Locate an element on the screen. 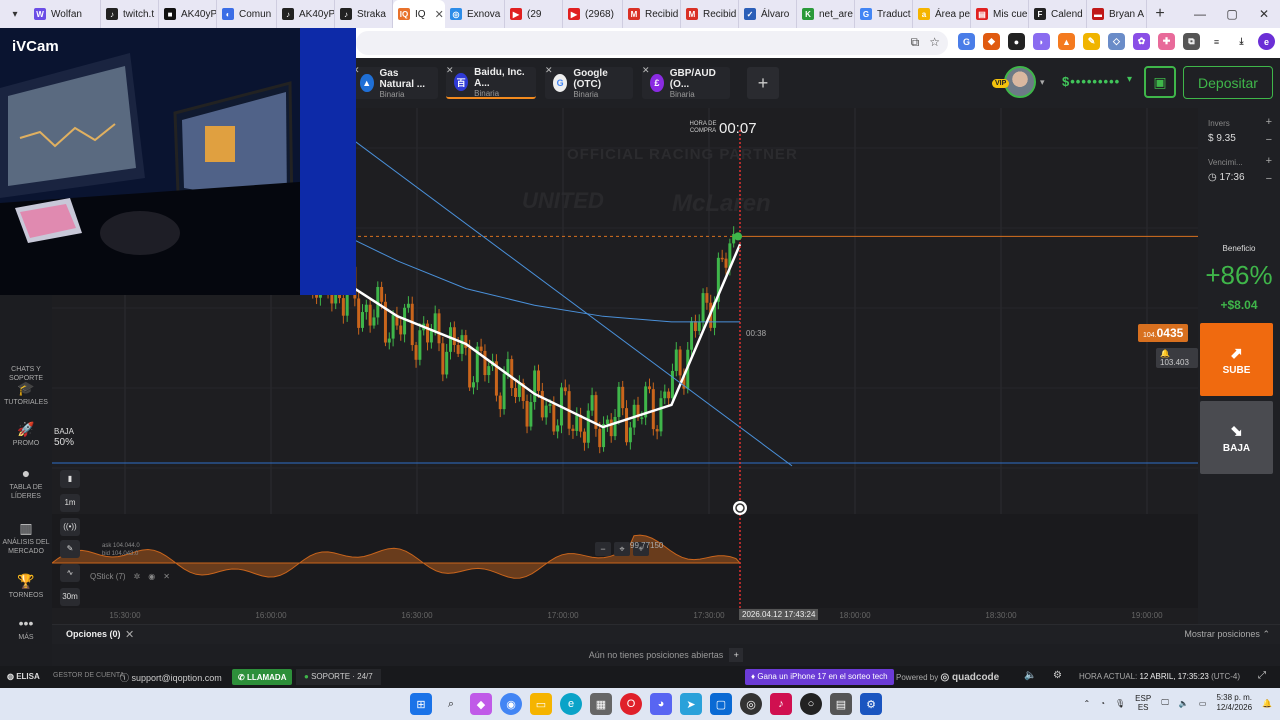 The height and width of the screenshot is (720, 1280). asset-tab: ✕ 百 Baidu, Inc. A... Binaria is located at coordinates (491, 82).